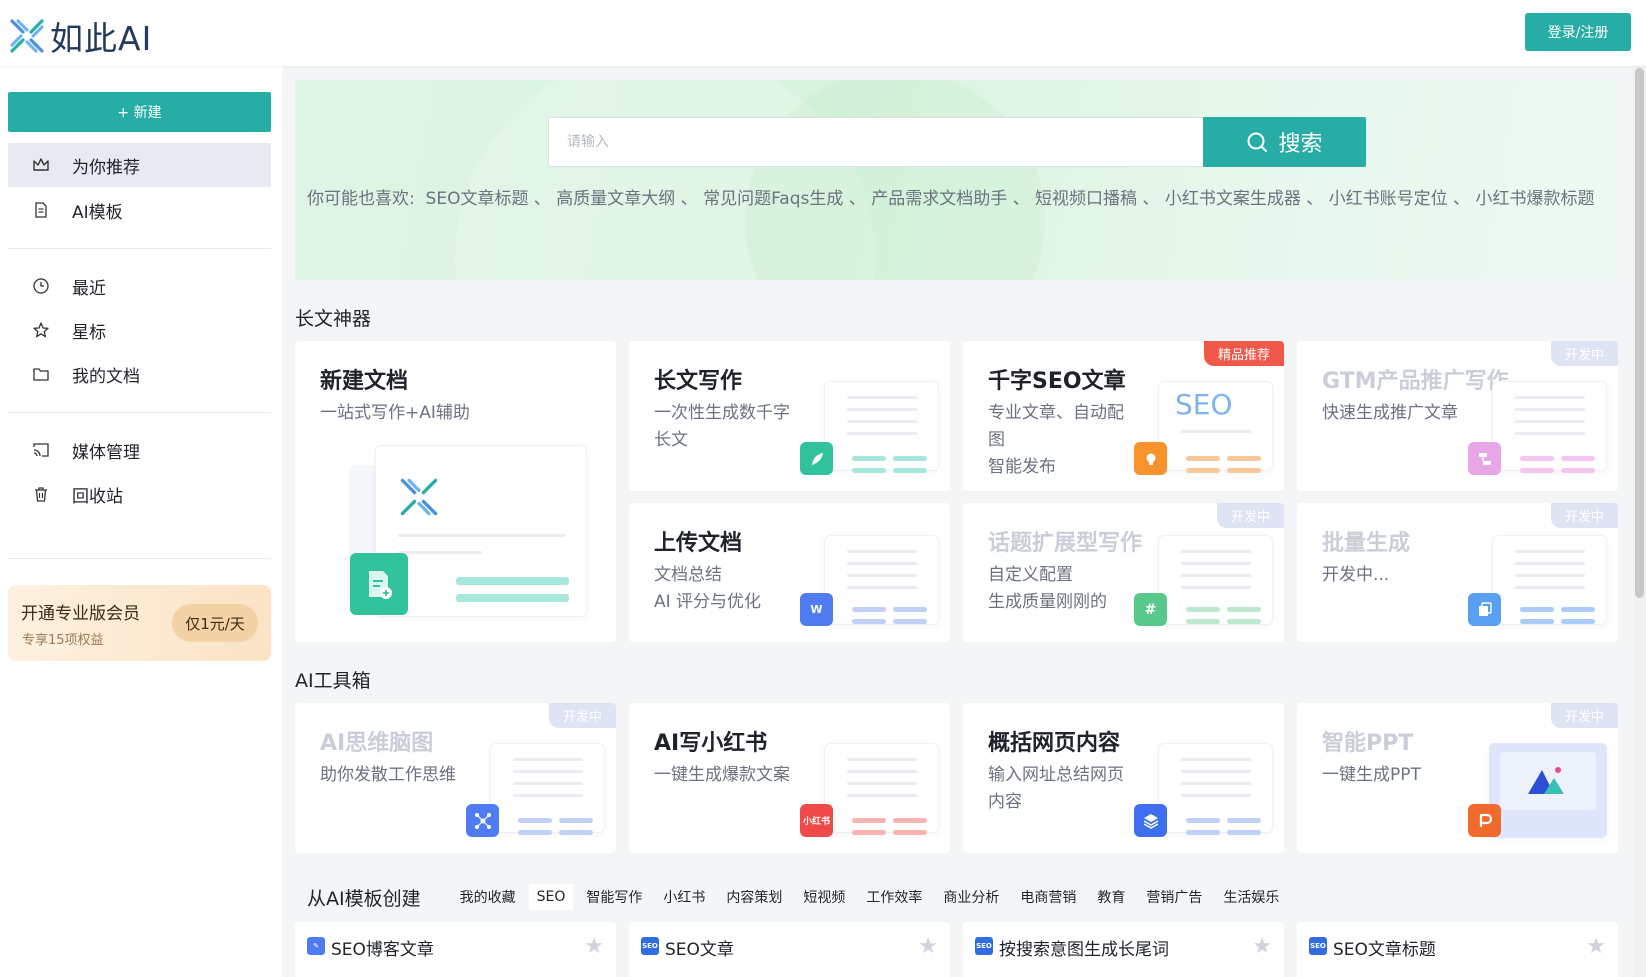 This screenshot has height=977, width=1646. I want to click on card-upload-doc: 上传文档 文档总结 AI 评分与优化 W, so click(789, 572).